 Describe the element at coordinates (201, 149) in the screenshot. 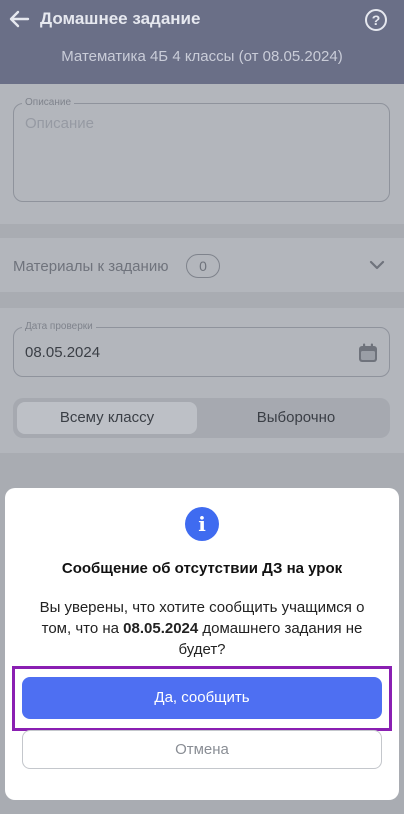

I see `description-field: Описание Описание` at that location.